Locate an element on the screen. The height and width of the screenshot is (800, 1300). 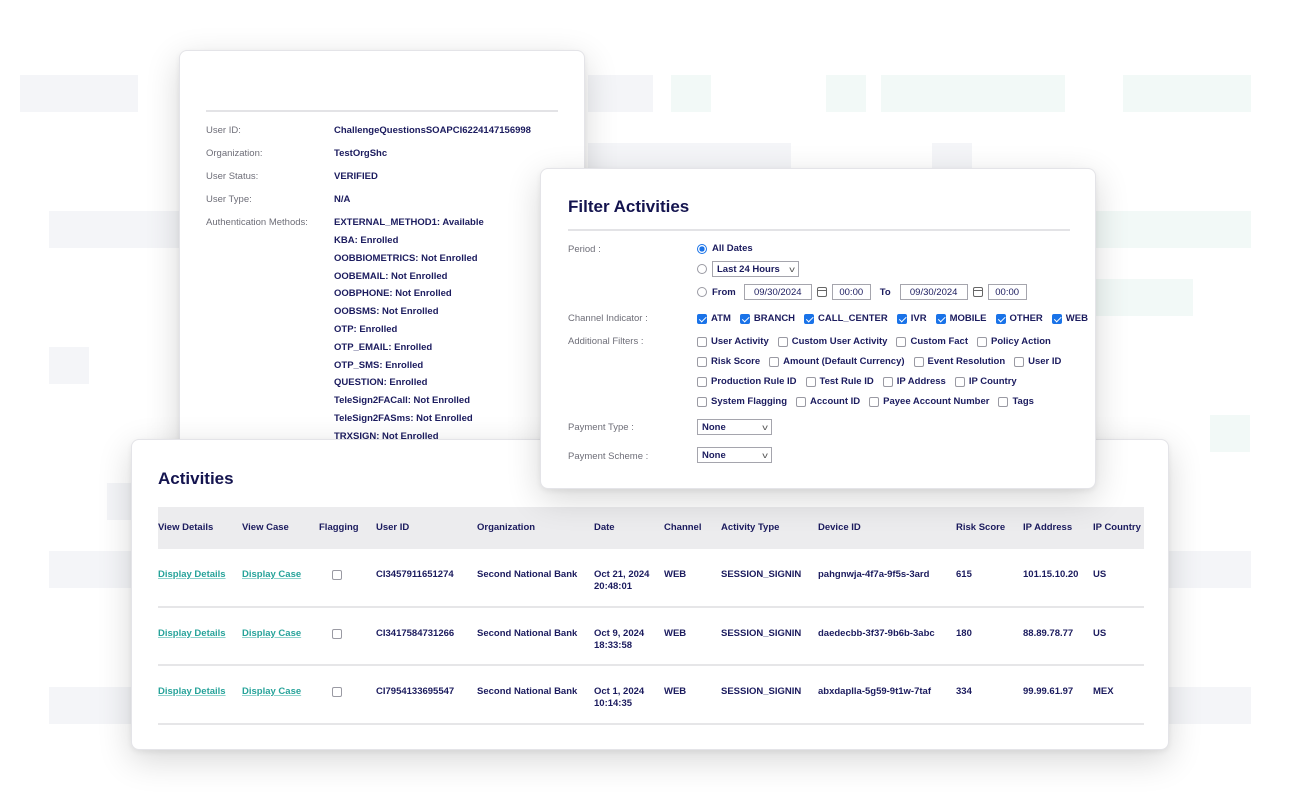
checkbox-label: Risk Score is located at coordinates (736, 361).